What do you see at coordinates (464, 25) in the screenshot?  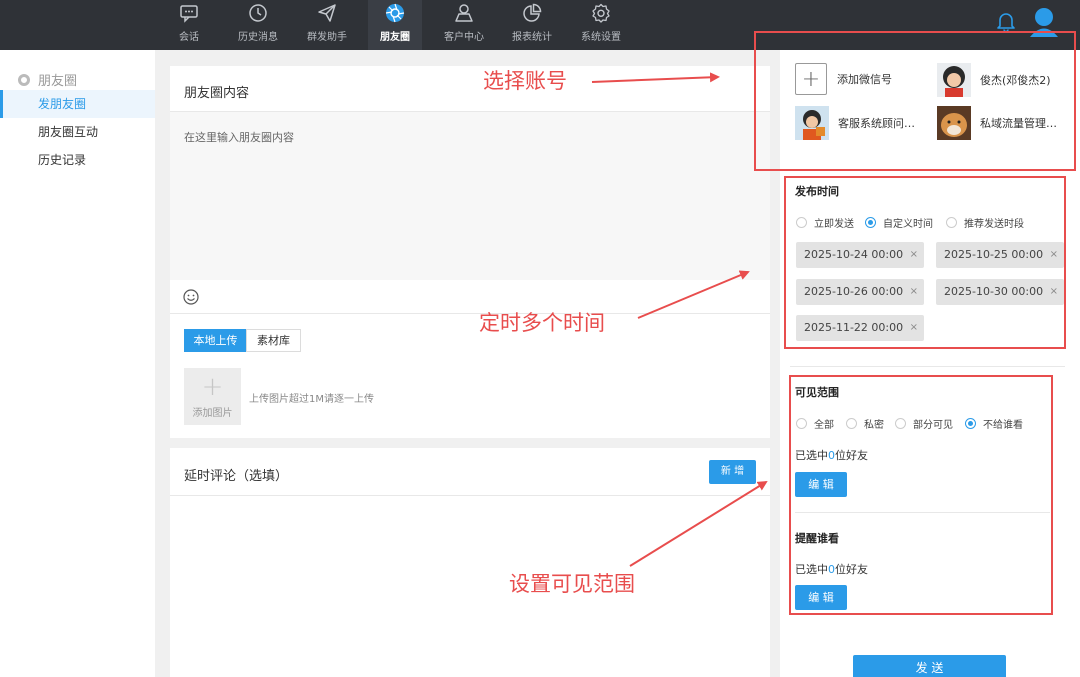 I see `nav-item-customers: 客户中心` at bounding box center [464, 25].